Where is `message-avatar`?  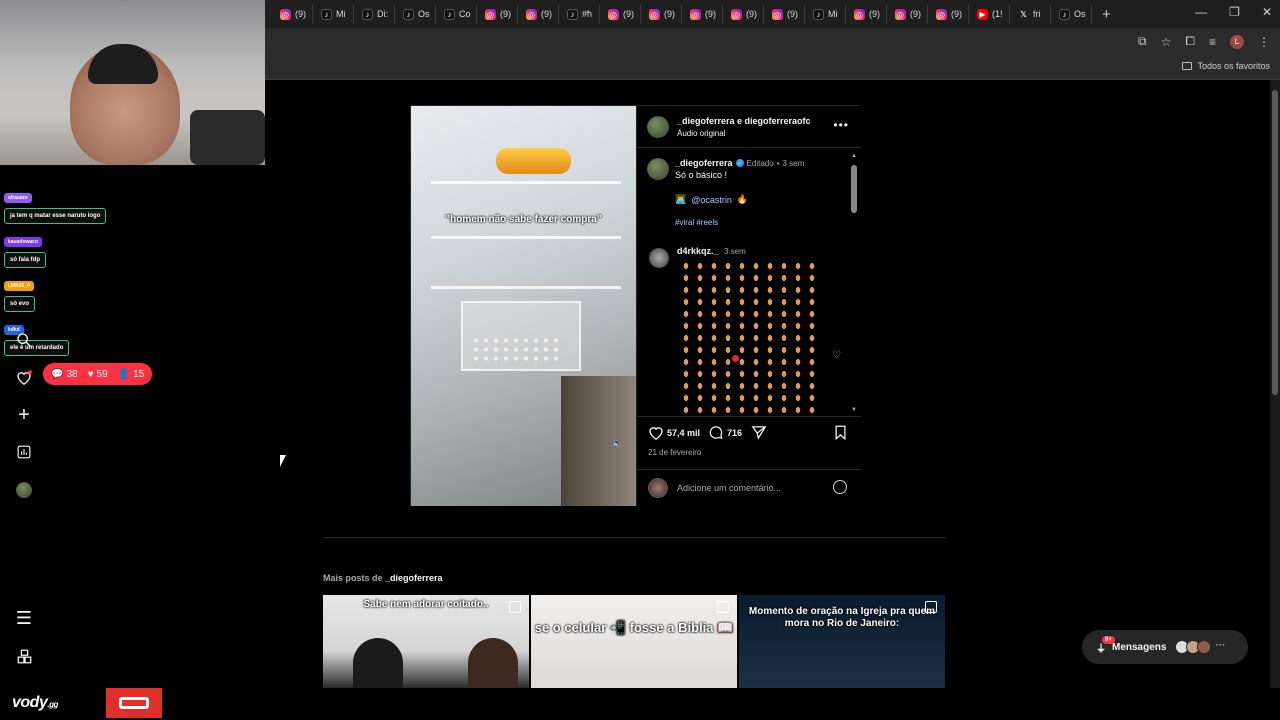
message-avatar is located at coordinates (1204, 647).